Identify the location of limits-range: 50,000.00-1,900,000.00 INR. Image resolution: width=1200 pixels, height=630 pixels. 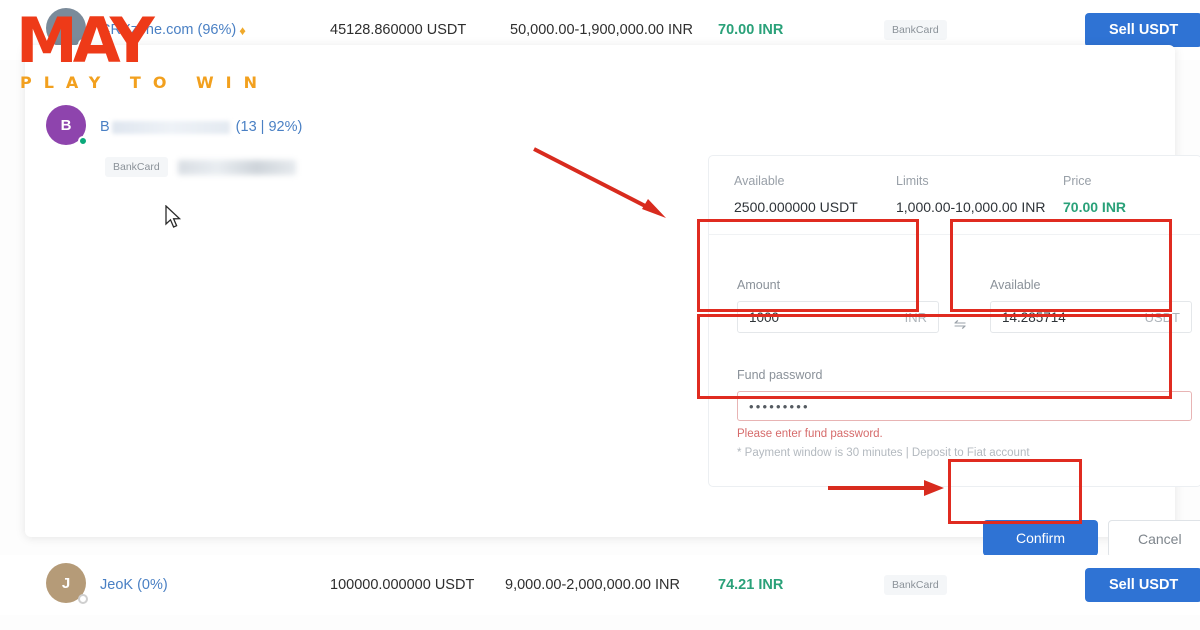
(601, 30).